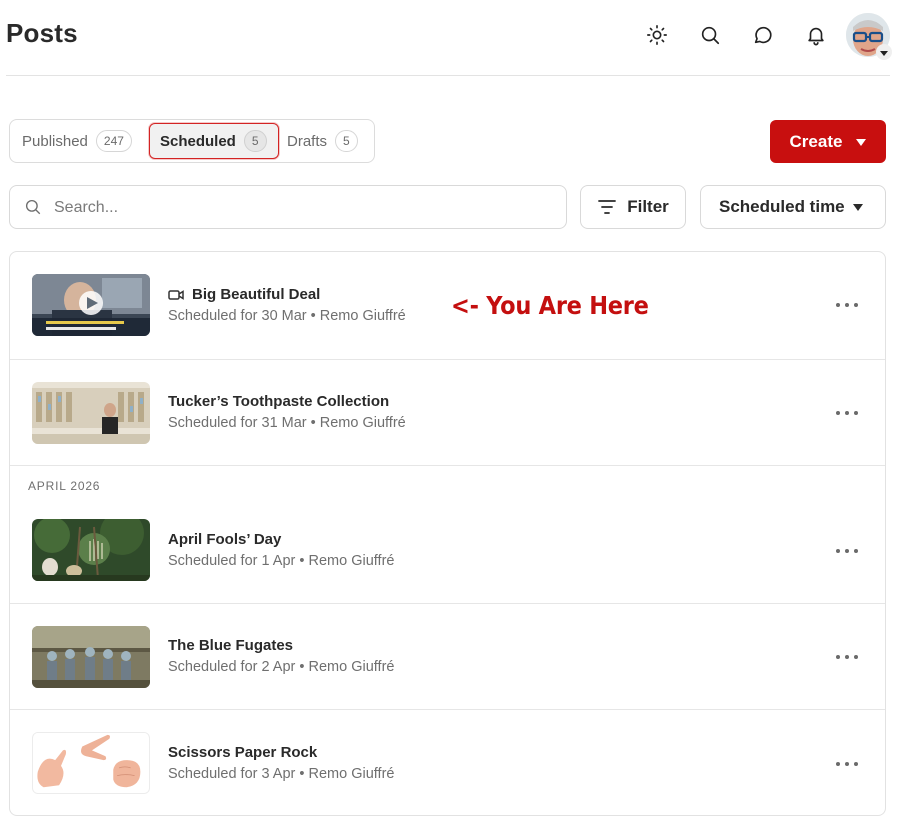 The width and height of the screenshot is (904, 836). I want to click on video-camera-icon, so click(176, 294).